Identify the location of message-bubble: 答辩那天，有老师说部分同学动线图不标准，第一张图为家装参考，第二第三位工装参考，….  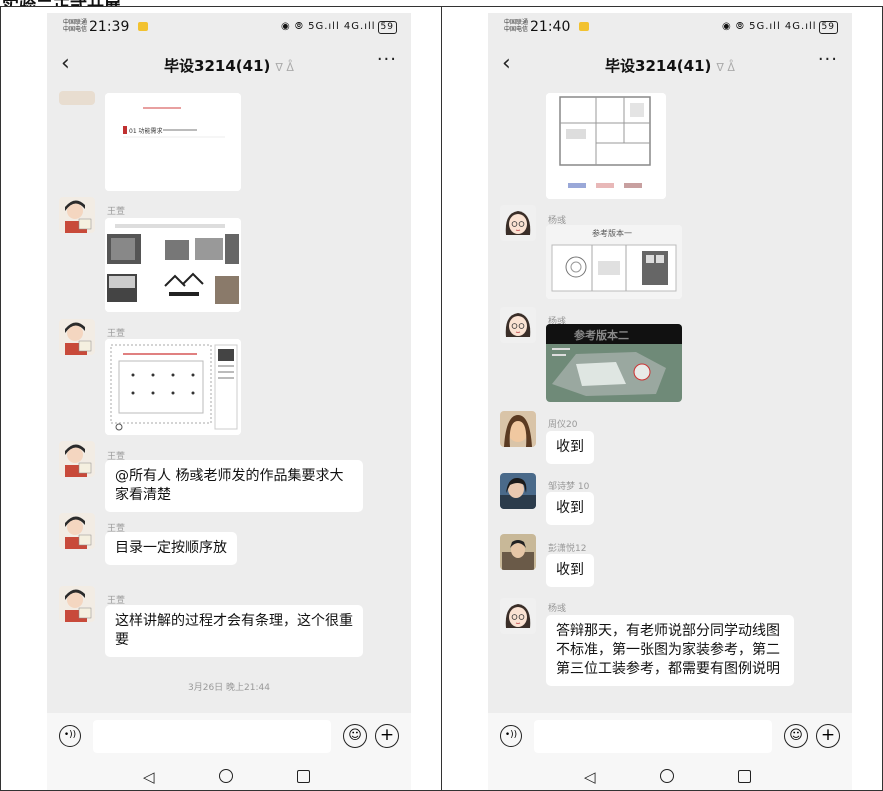
(670, 650).